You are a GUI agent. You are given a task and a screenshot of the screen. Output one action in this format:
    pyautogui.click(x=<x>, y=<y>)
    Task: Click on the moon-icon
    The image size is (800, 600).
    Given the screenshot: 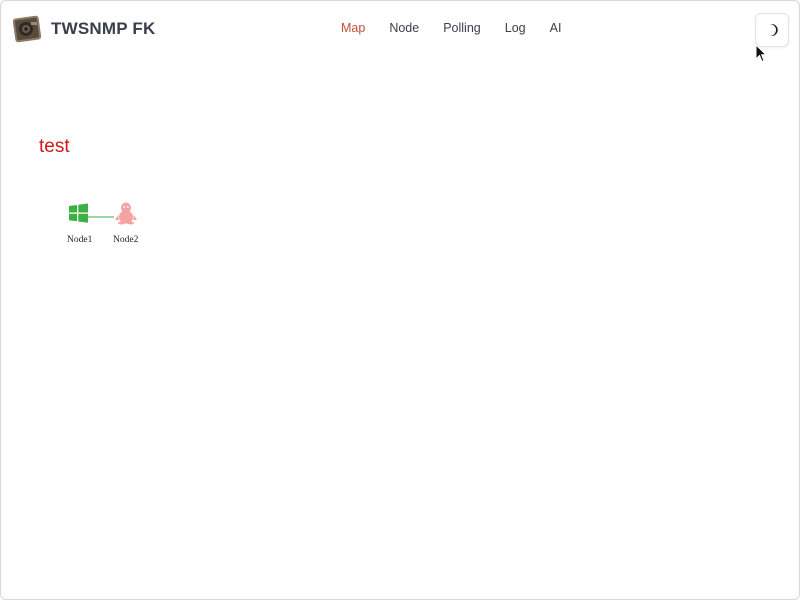 What is the action you would take?
    pyautogui.click(x=774, y=30)
    